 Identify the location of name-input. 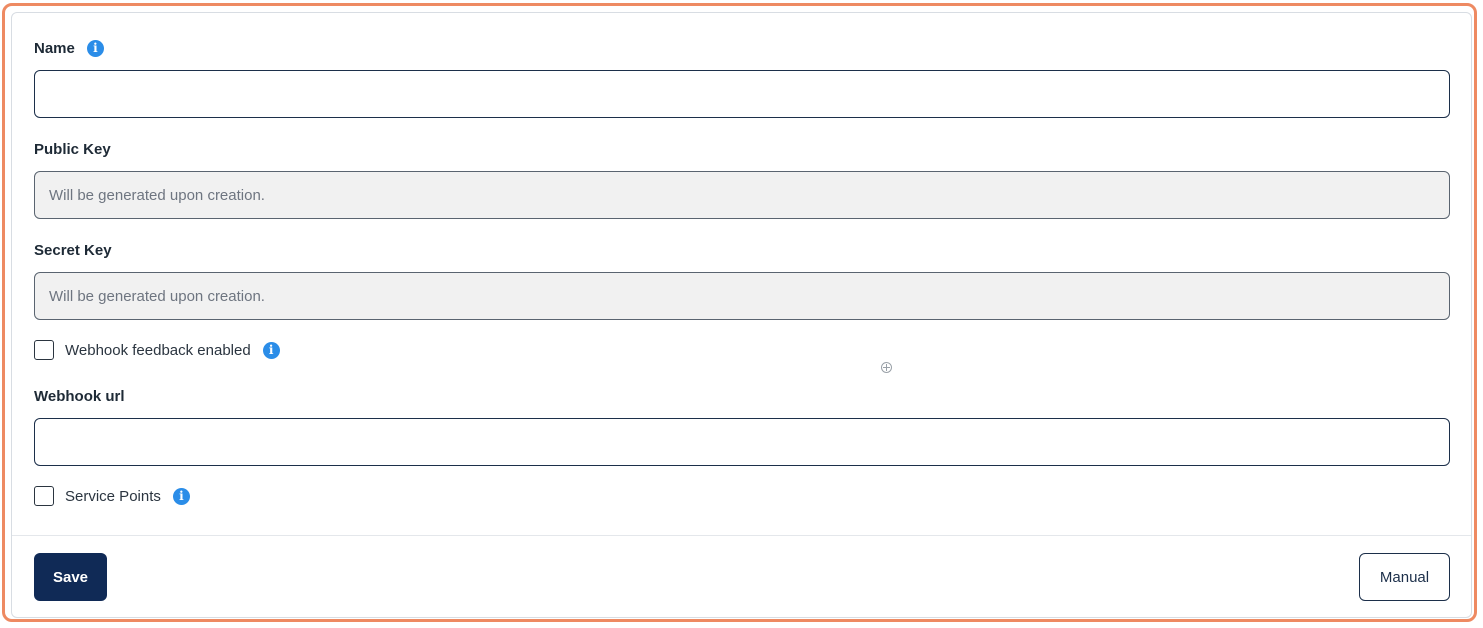
(742, 94).